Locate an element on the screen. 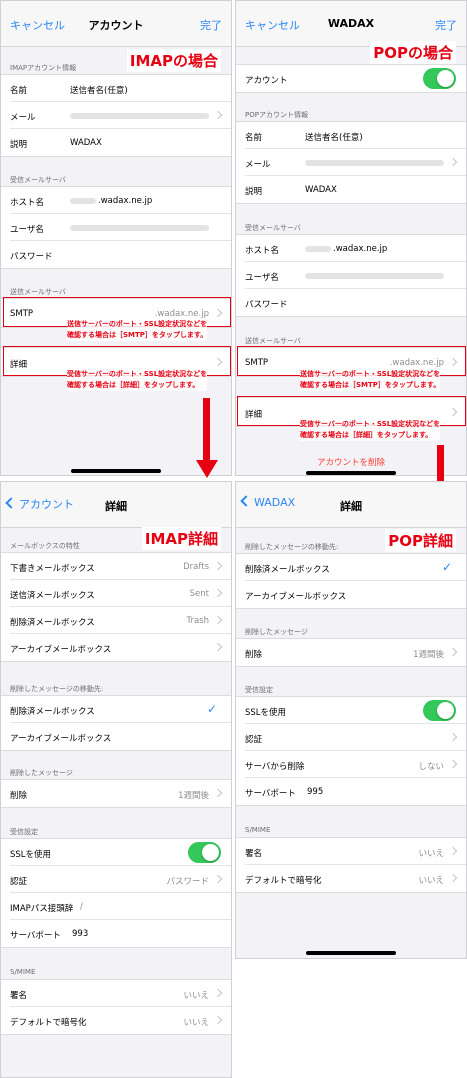 Image resolution: width=467 pixels, height=1078 pixels. home-indicator is located at coordinates (351, 953).